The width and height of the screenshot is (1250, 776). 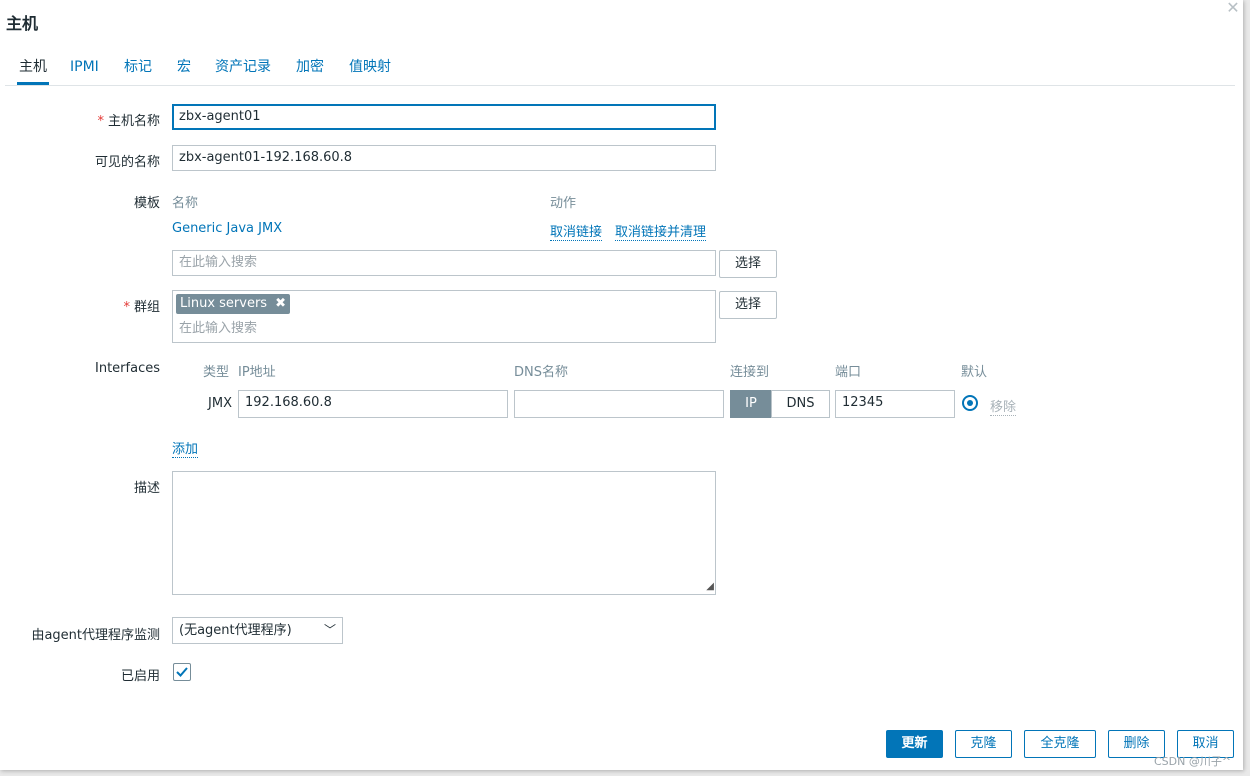 What do you see at coordinates (33, 71) in the screenshot?
I see `tab-host: 主机` at bounding box center [33, 71].